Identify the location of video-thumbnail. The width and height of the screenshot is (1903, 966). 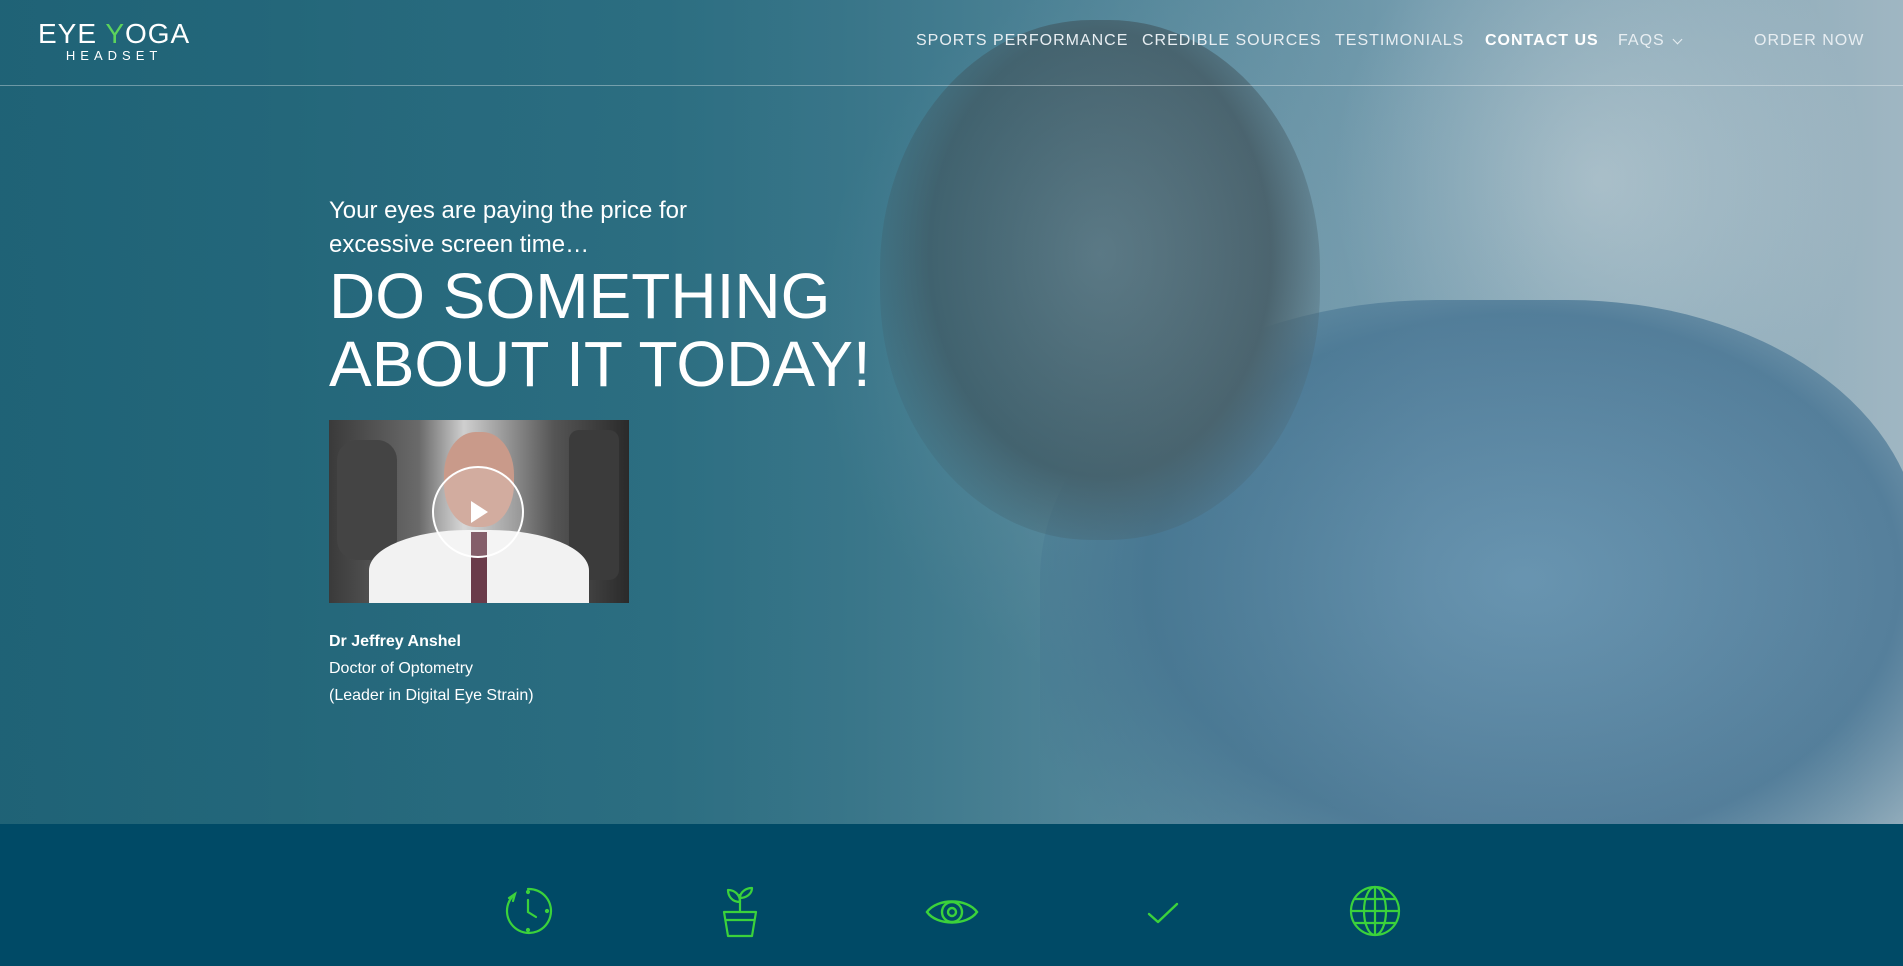
(479, 511).